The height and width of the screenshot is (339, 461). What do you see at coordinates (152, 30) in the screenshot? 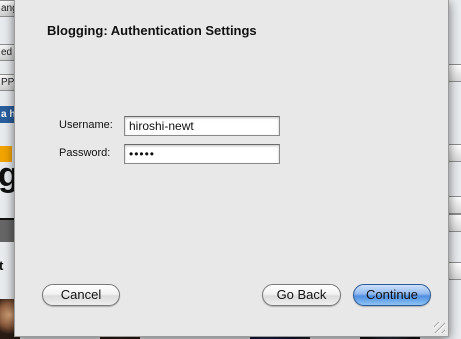
I see `sheet-title: Blogging: Authentication Settings` at bounding box center [152, 30].